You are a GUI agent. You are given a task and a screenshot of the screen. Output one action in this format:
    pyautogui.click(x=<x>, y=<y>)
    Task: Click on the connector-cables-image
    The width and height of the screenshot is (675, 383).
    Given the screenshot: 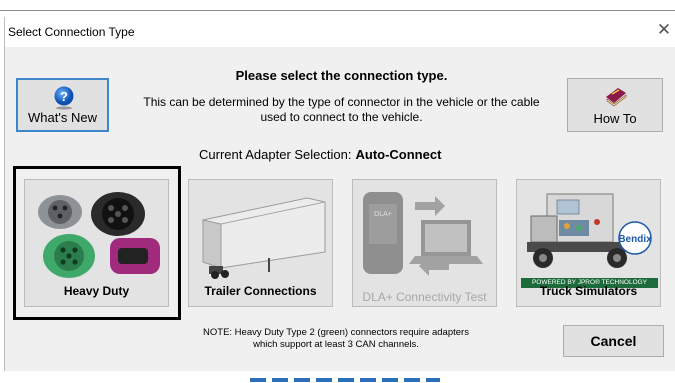 What is the action you would take?
    pyautogui.click(x=99, y=235)
    